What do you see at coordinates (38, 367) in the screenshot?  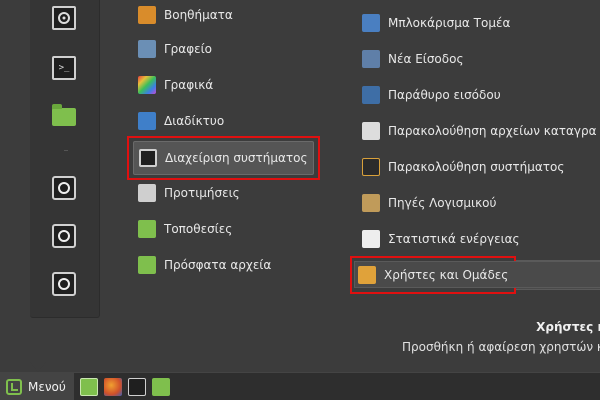 I see `menu-pointer` at bounding box center [38, 367].